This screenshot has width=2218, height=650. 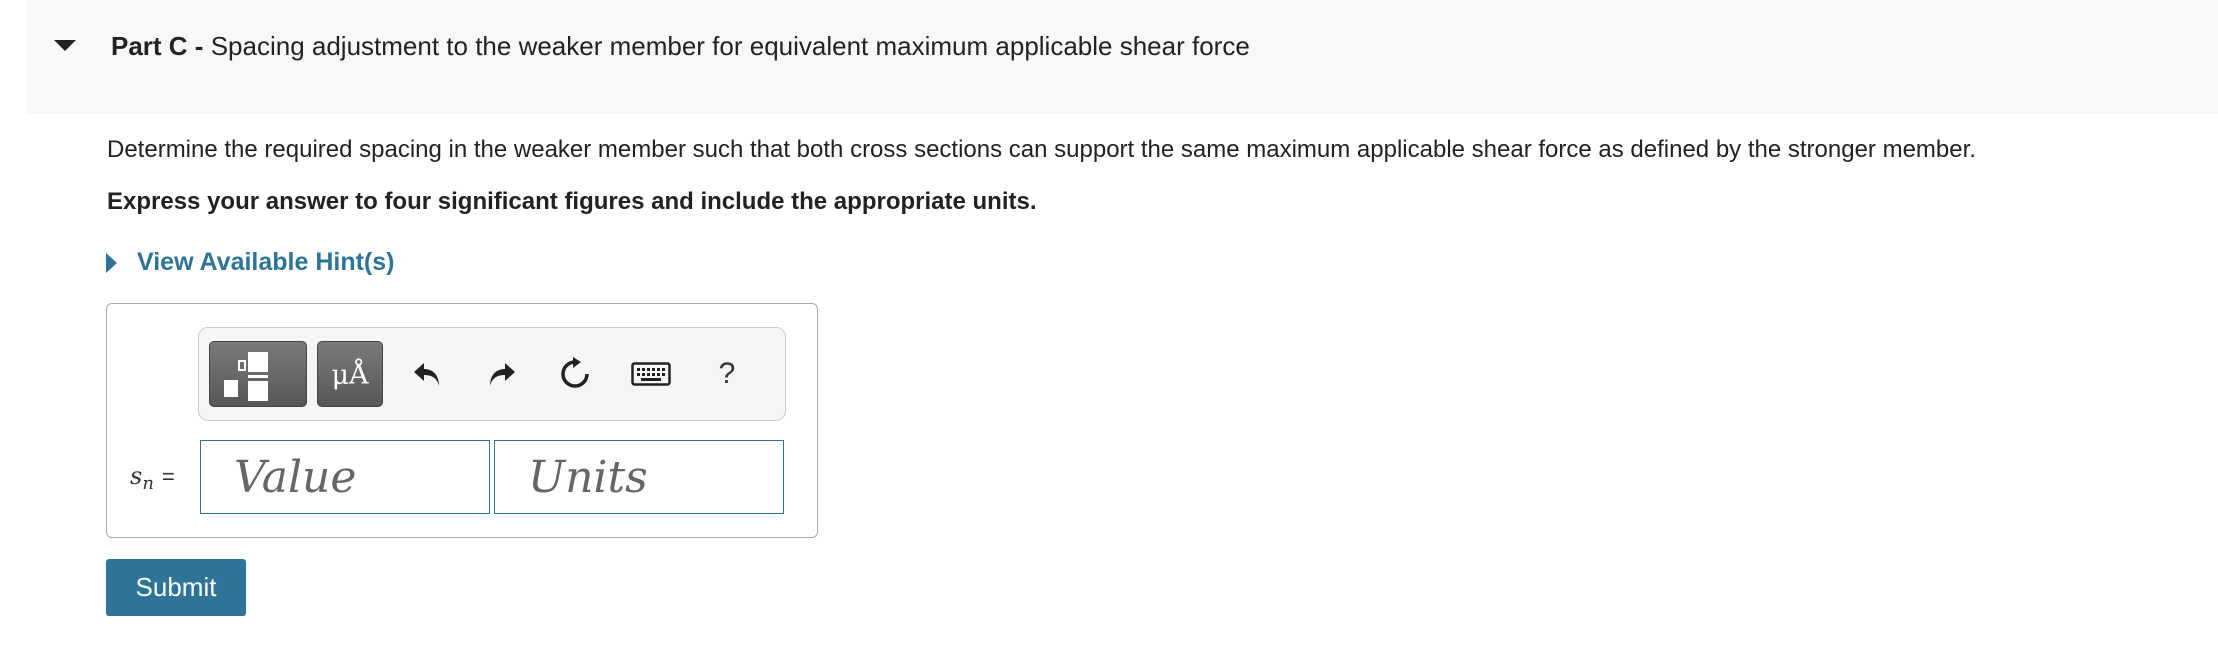 What do you see at coordinates (651, 374) in the screenshot?
I see `keyboard-icon` at bounding box center [651, 374].